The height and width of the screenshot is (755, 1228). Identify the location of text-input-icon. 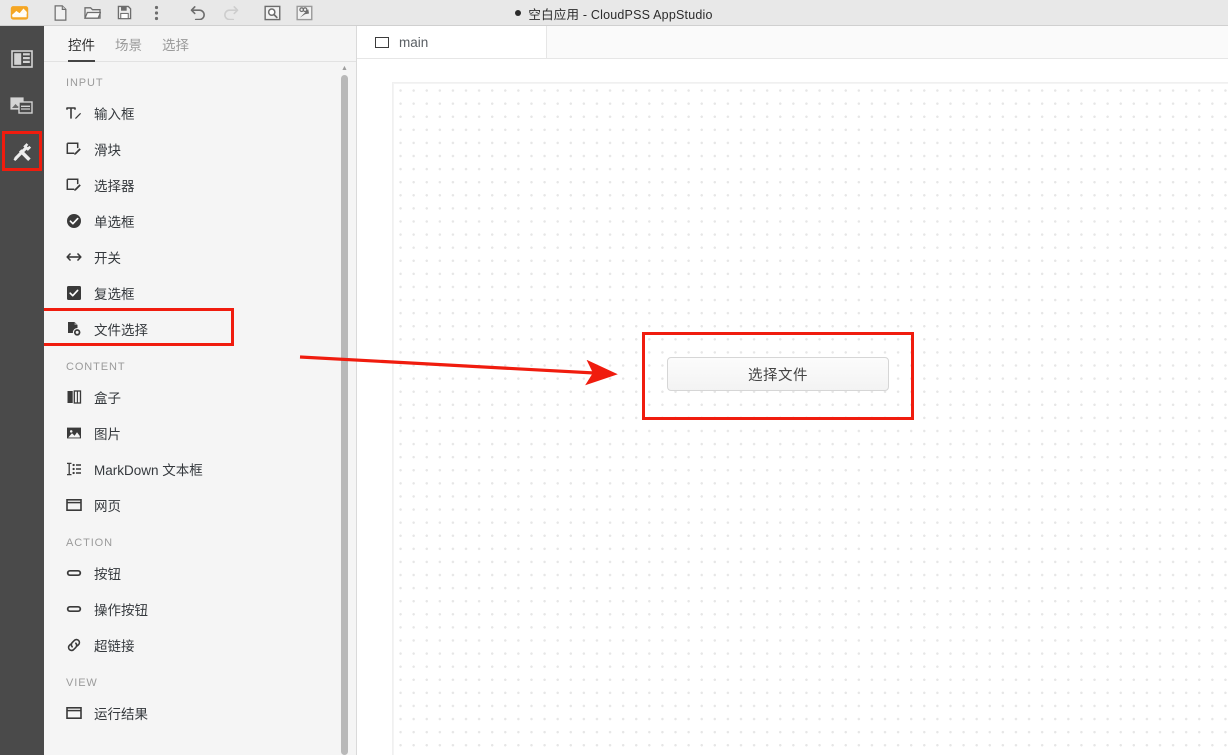
(74, 113).